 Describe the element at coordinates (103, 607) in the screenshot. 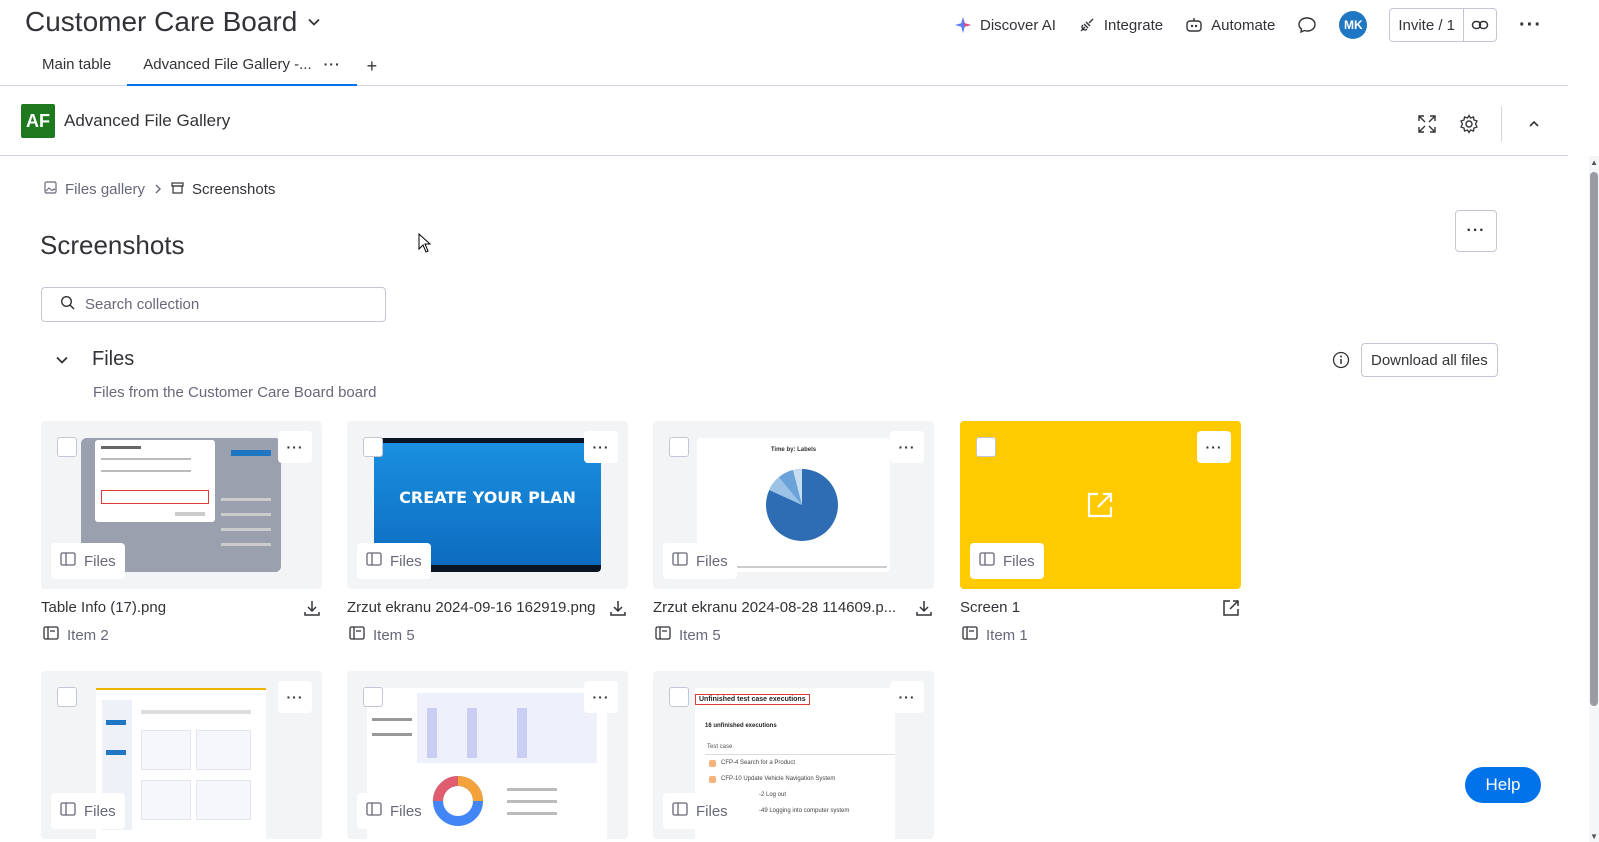

I see `file-name: Table Info (17).png` at that location.